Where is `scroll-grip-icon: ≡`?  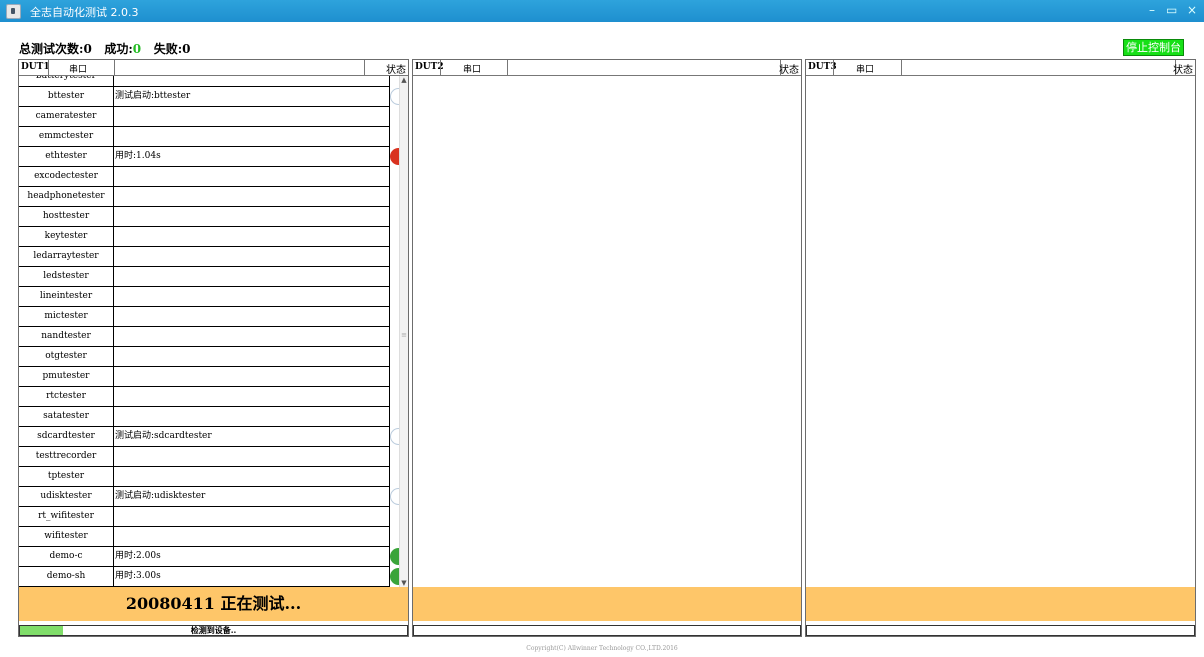 scroll-grip-icon: ≡ is located at coordinates (404, 335).